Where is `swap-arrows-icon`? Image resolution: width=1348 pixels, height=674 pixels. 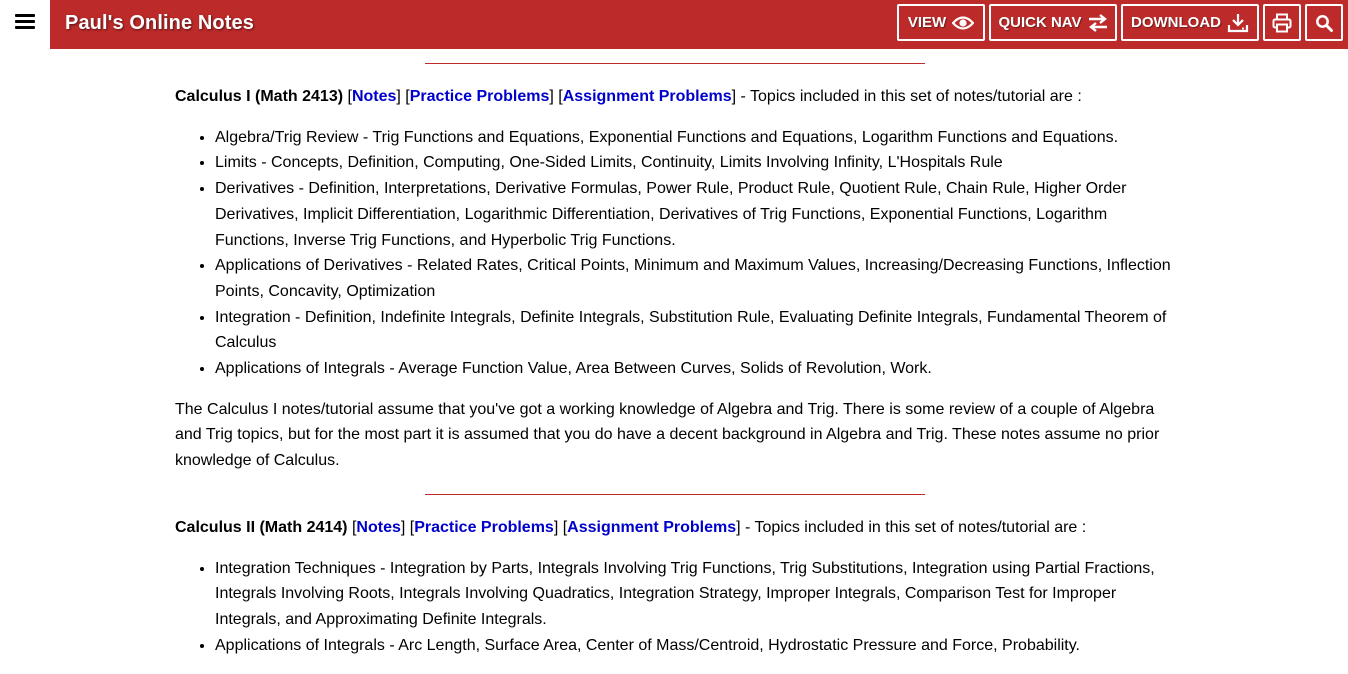
swap-arrows-icon is located at coordinates (1098, 22).